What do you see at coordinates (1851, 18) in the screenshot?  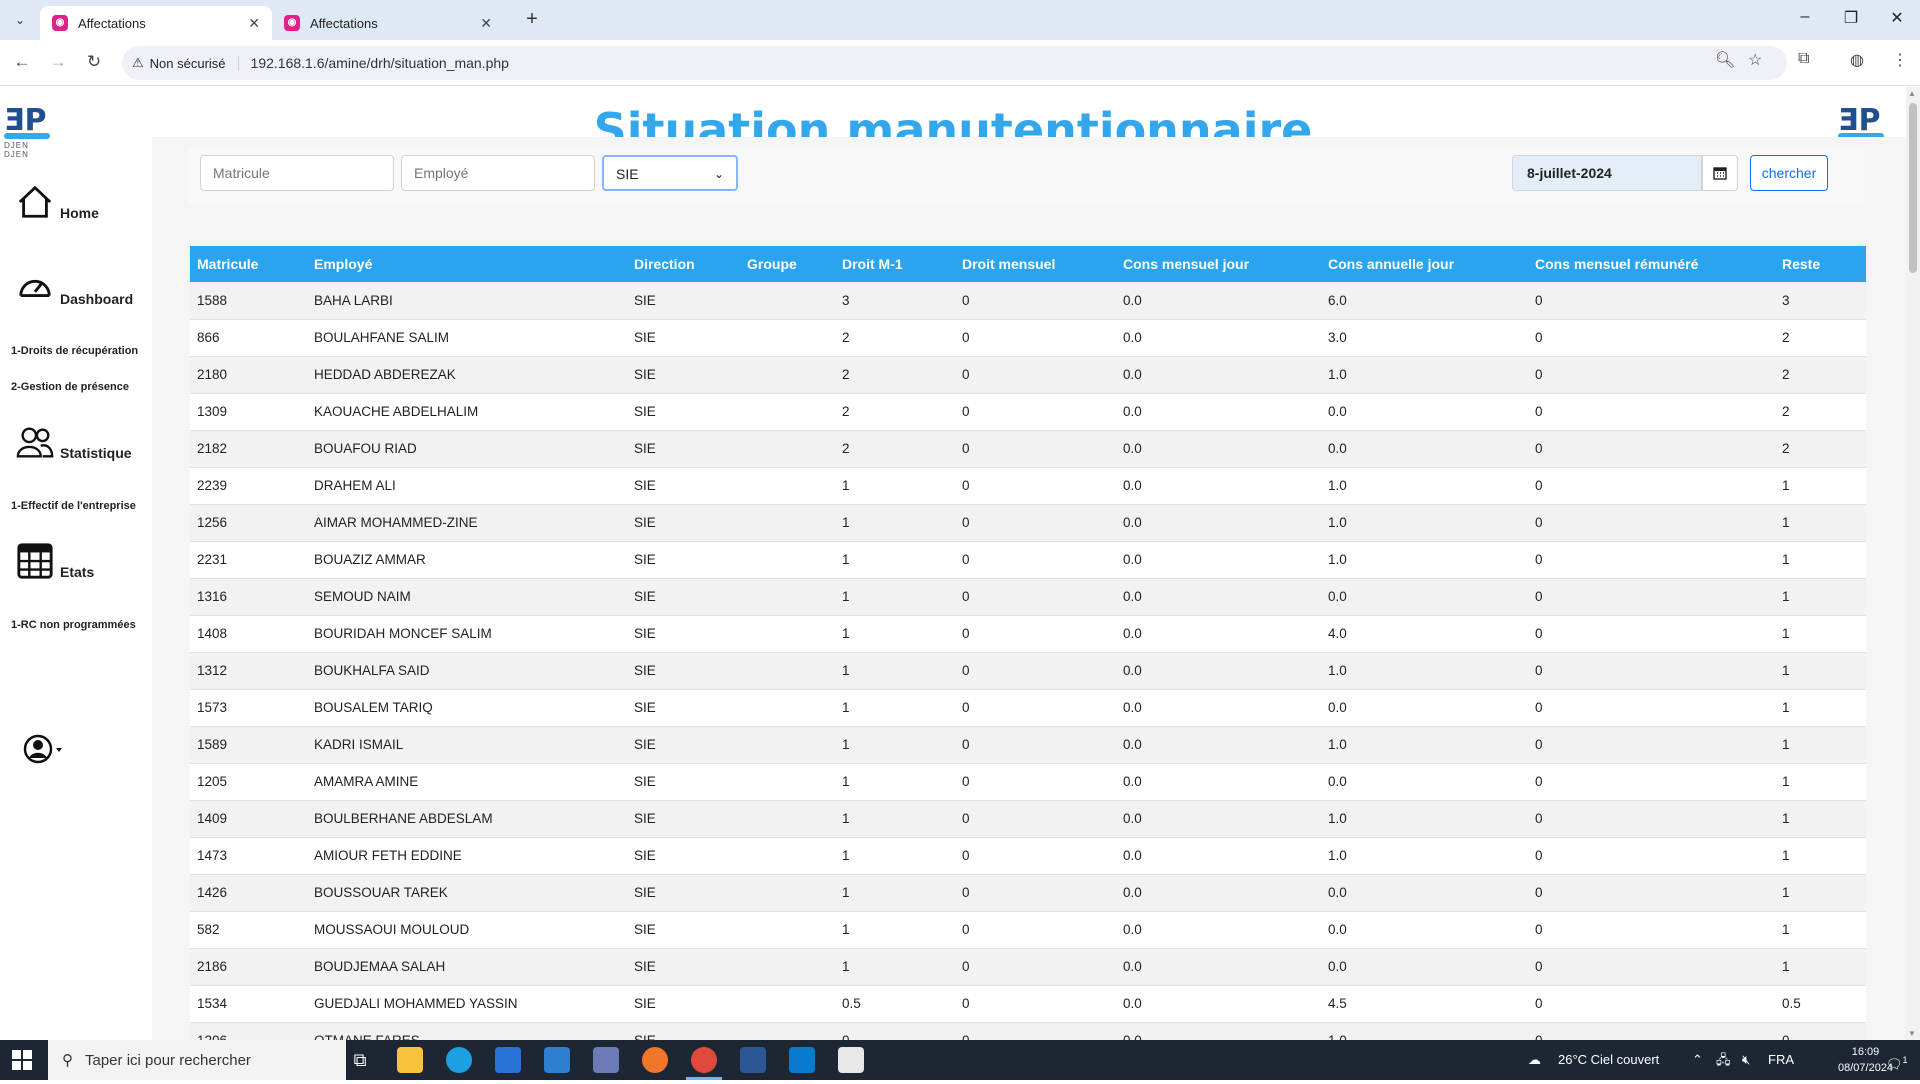 I see `restore-window-icon: ❐` at bounding box center [1851, 18].